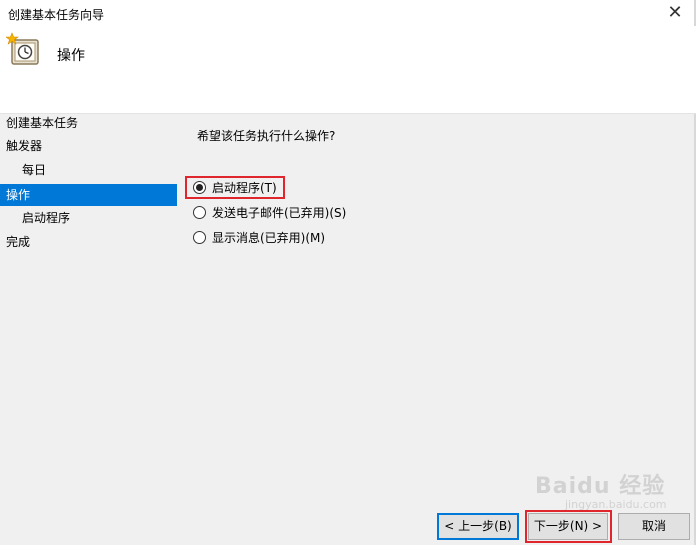 The height and width of the screenshot is (545, 696). I want to click on nav-item-trigger: 触发器, so click(24, 146).